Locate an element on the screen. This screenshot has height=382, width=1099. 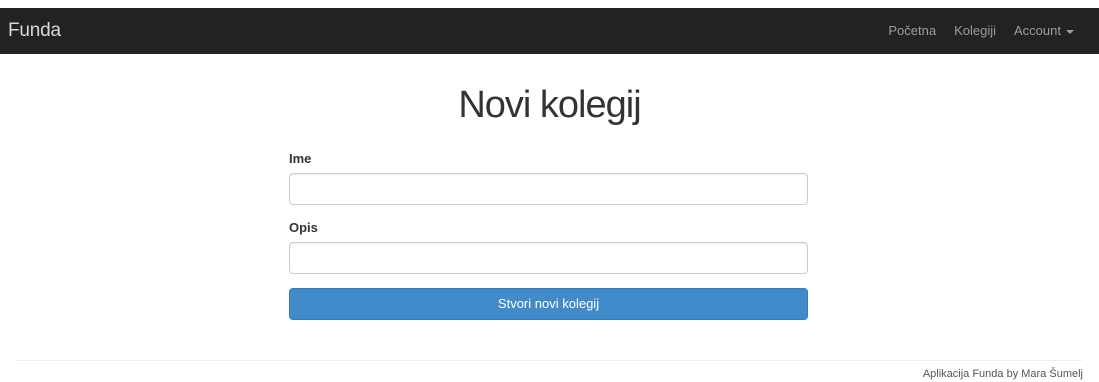
navbar: Funda Početna Kolegiji Account is located at coordinates (549, 31).